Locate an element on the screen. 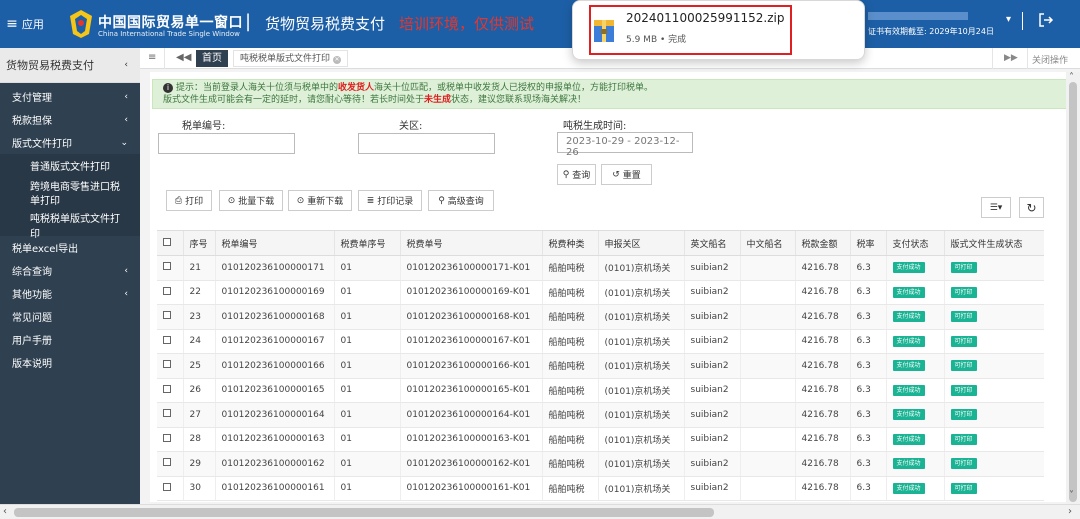 This screenshot has width=1080, height=519. scroll-down-icon: ˅ is located at coordinates (1071, 495).